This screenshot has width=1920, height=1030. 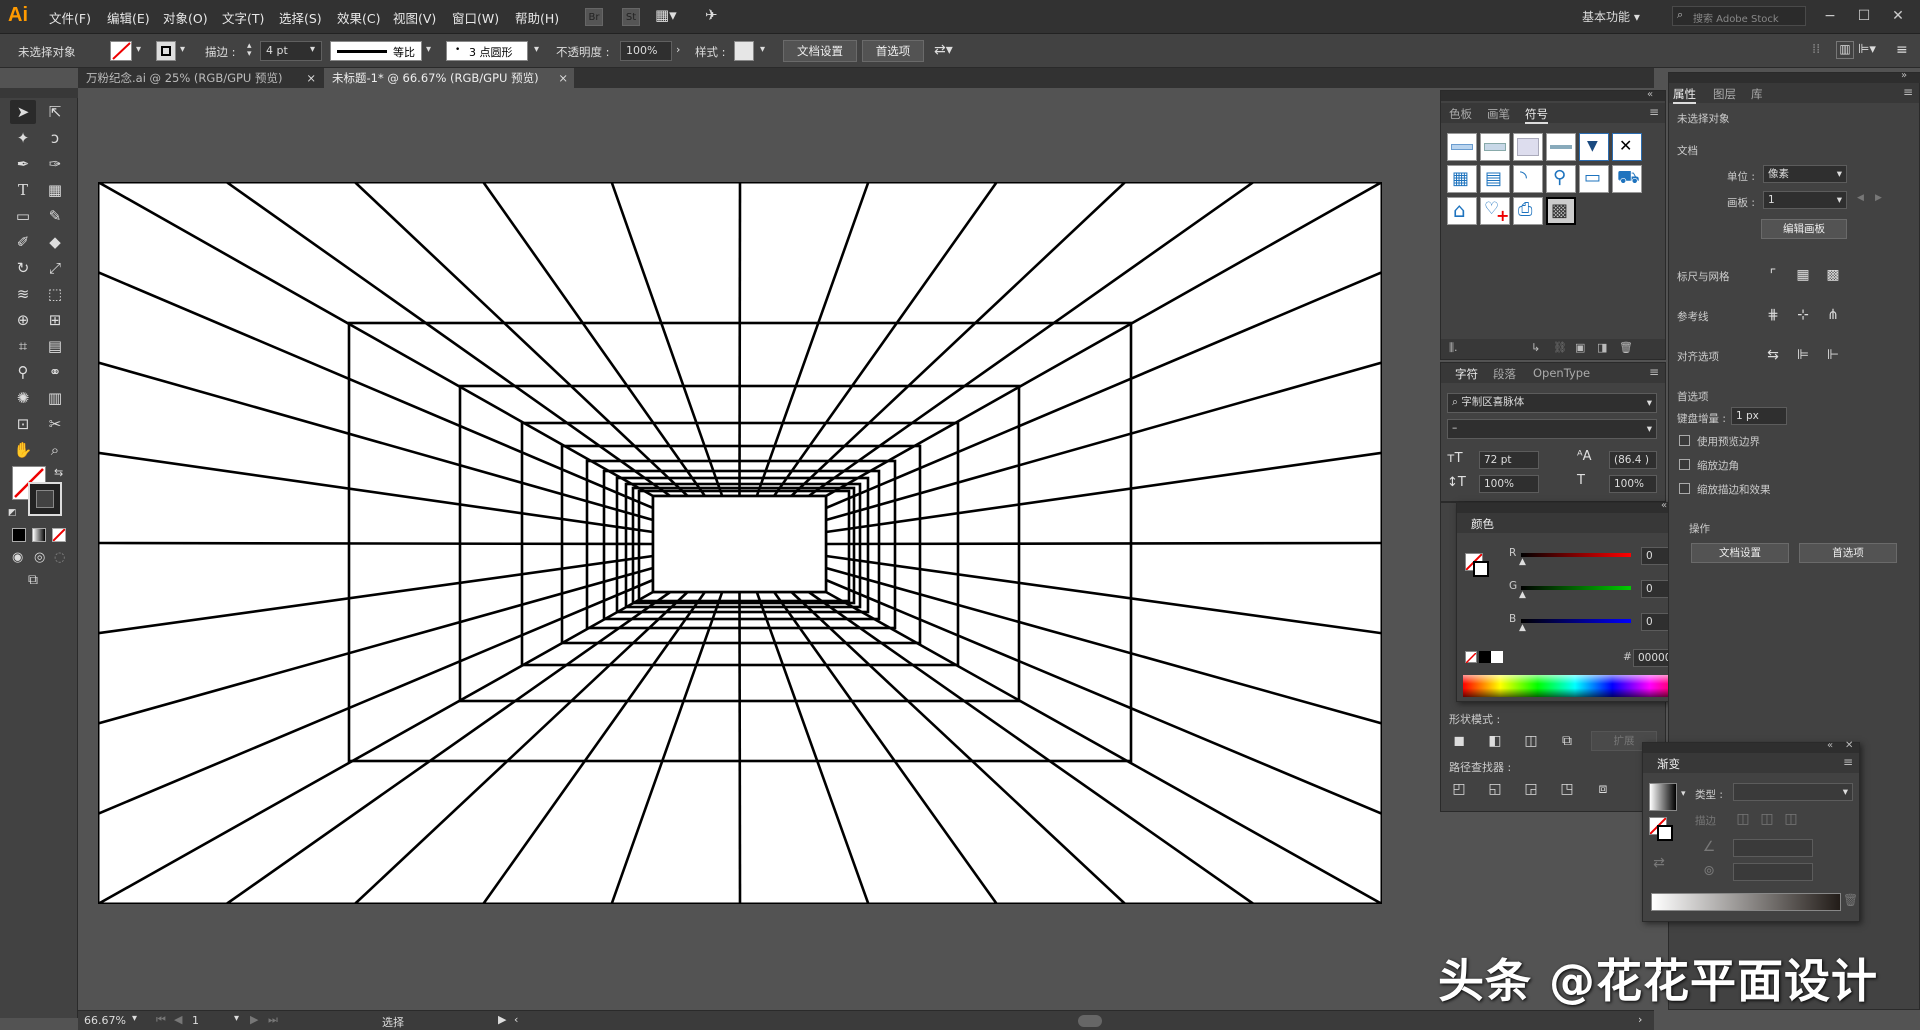 I want to click on symbol-sprayer-tool-icon: ✺, so click(x=23, y=398).